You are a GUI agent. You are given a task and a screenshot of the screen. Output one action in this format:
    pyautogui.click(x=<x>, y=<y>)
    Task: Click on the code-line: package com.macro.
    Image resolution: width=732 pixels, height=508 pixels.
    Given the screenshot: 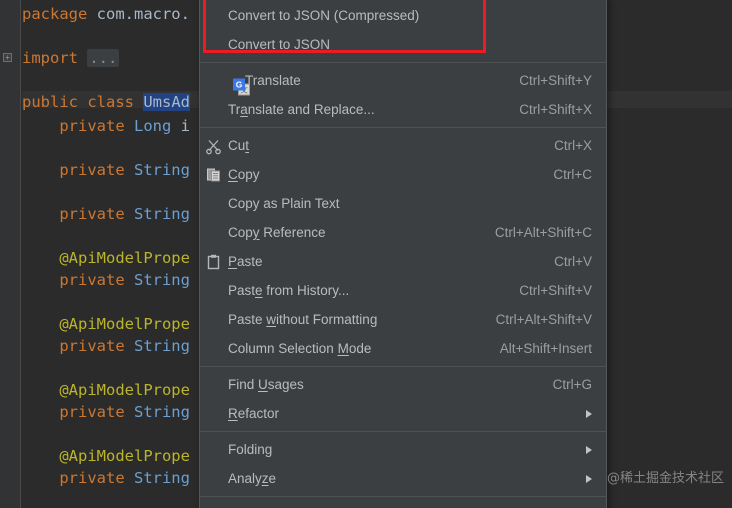 What is the action you would take?
    pyautogui.click(x=106, y=14)
    